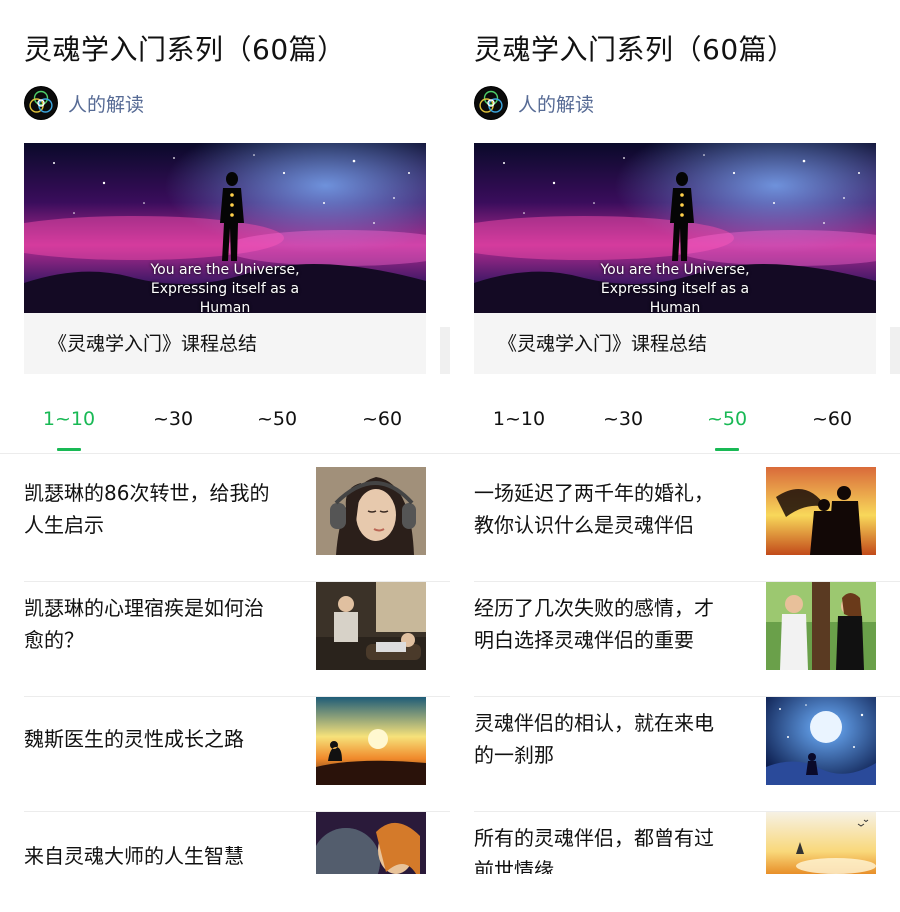 The width and height of the screenshot is (900, 912). I want to click on article-title: 魏斯医生的灵性成长之路, so click(134, 739).